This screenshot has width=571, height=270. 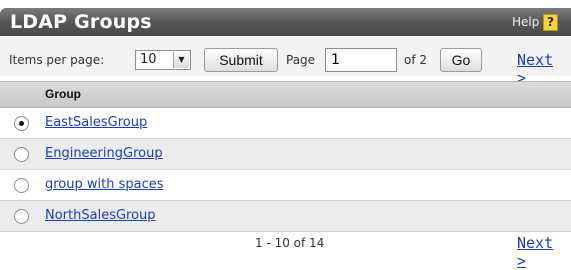 What do you see at coordinates (57, 60) in the screenshot?
I see `items-per-page-label: Items per page:` at bounding box center [57, 60].